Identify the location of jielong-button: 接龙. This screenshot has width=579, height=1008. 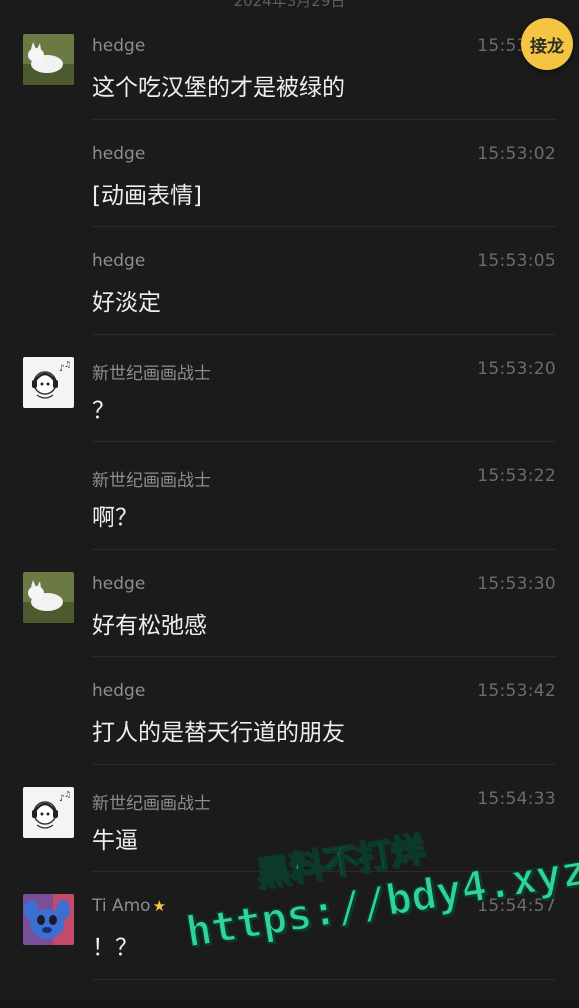
(547, 44).